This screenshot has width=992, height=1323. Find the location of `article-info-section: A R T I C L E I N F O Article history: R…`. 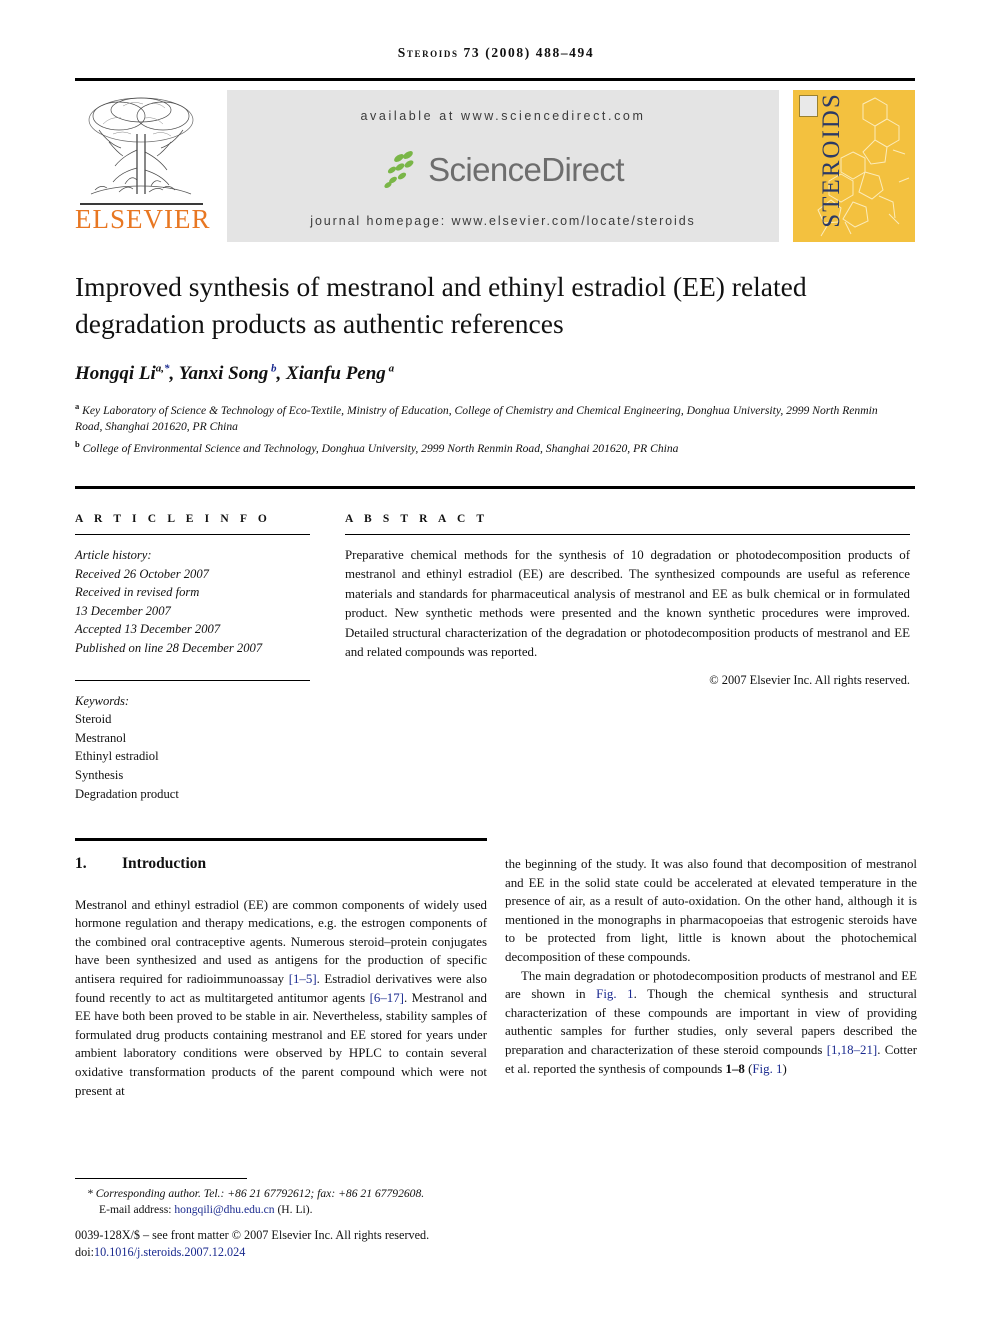

article-info-section: A R T I C L E I N F O Article history: R… is located at coordinates (192, 658).